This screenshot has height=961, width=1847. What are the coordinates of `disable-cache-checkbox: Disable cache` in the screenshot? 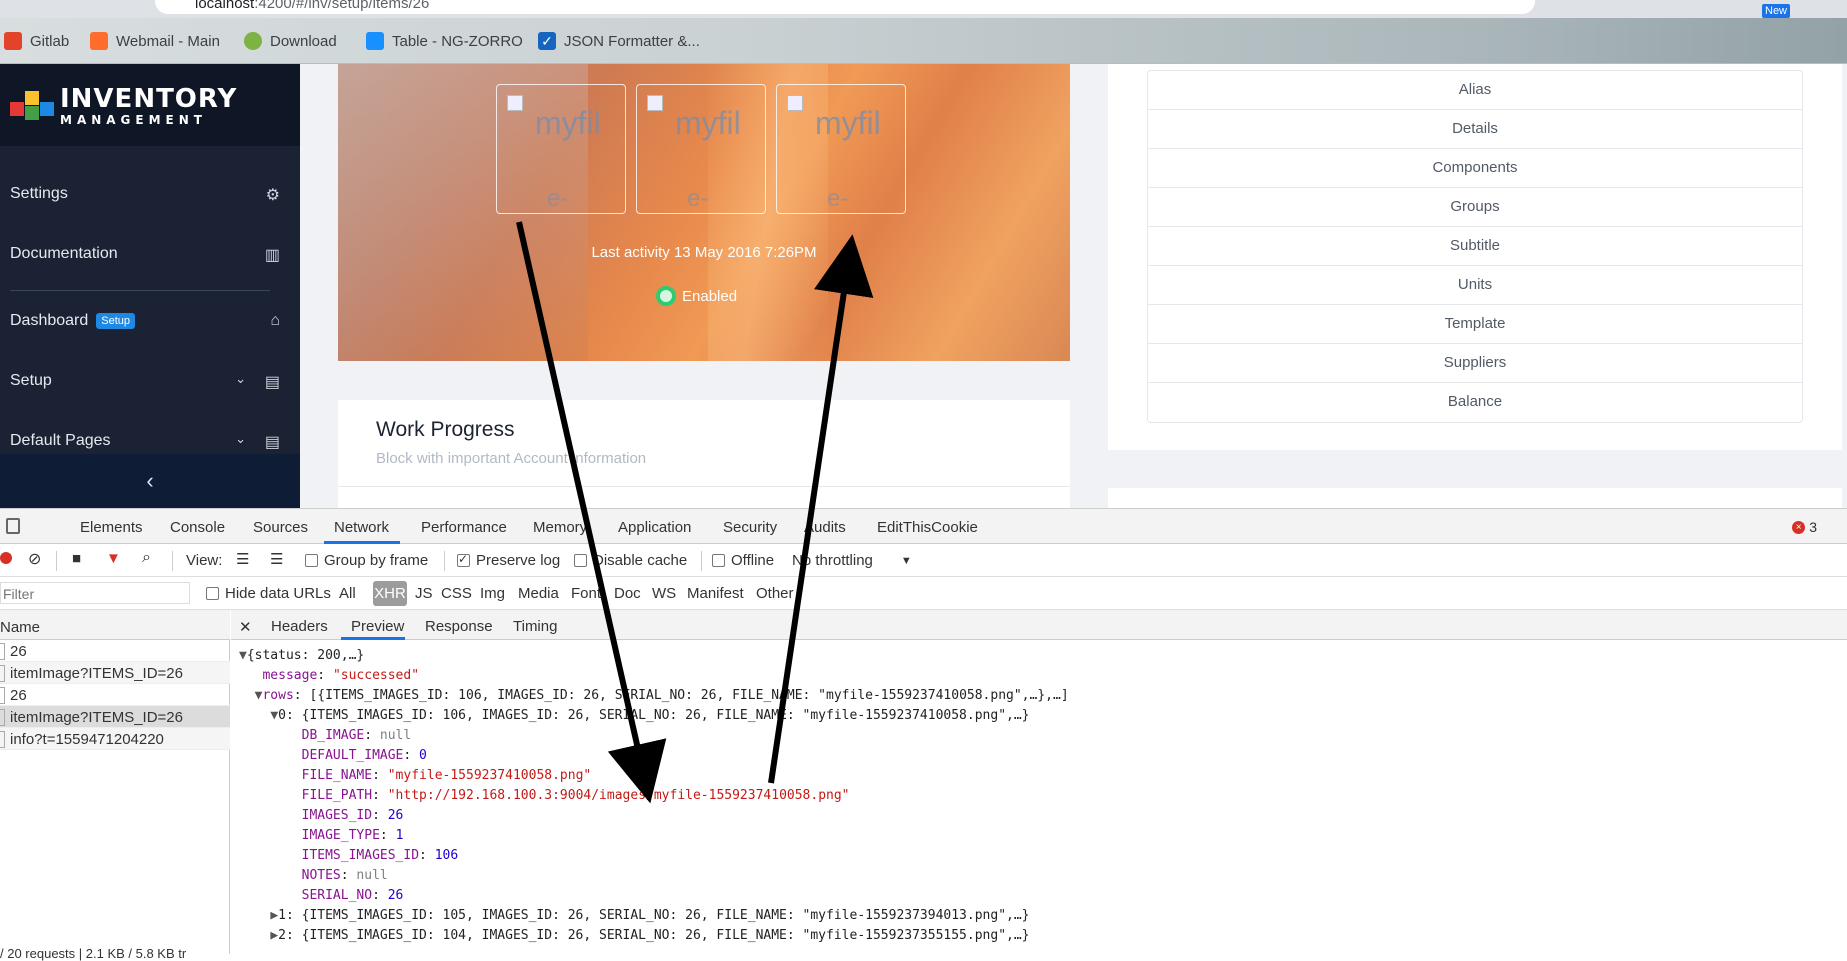 It's located at (630, 560).